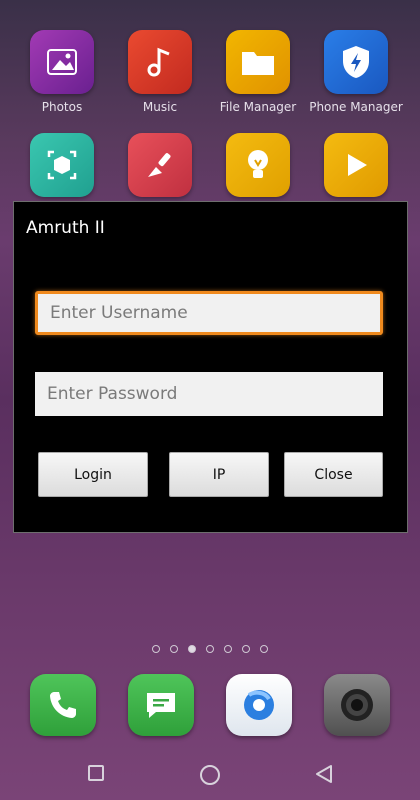 This screenshot has height=800, width=420. I want to click on back-icon, so click(324, 776).